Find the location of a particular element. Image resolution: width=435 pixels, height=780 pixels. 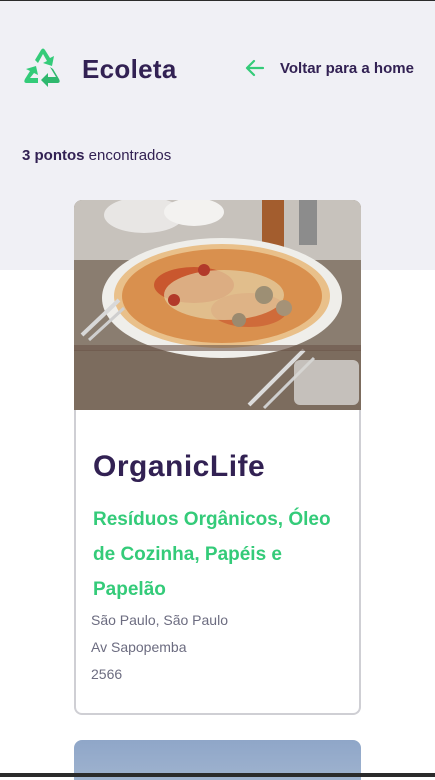

point-city: São Paulo, São Paulo is located at coordinates (159, 620).